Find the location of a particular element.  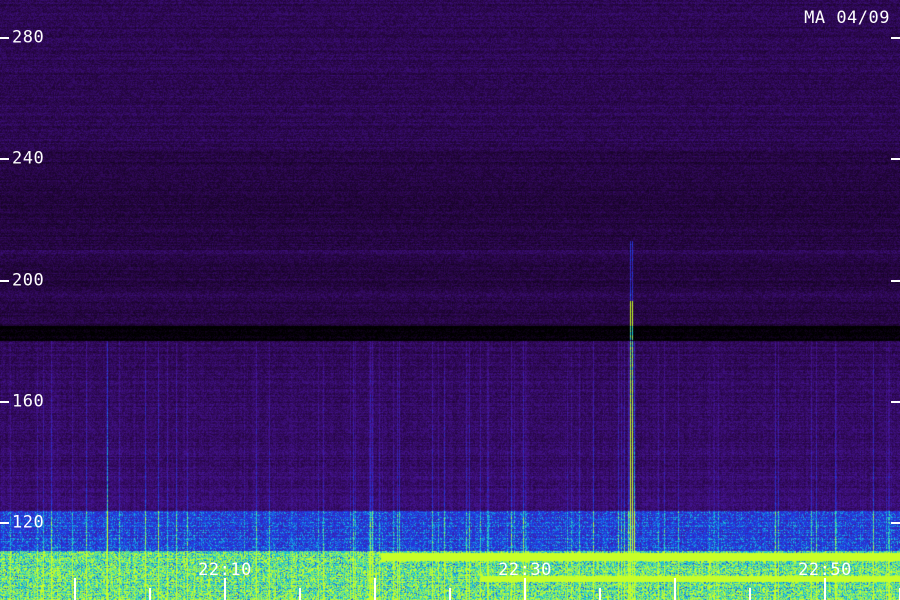

x-tick-label-2210: 22:10 is located at coordinates (225, 570).